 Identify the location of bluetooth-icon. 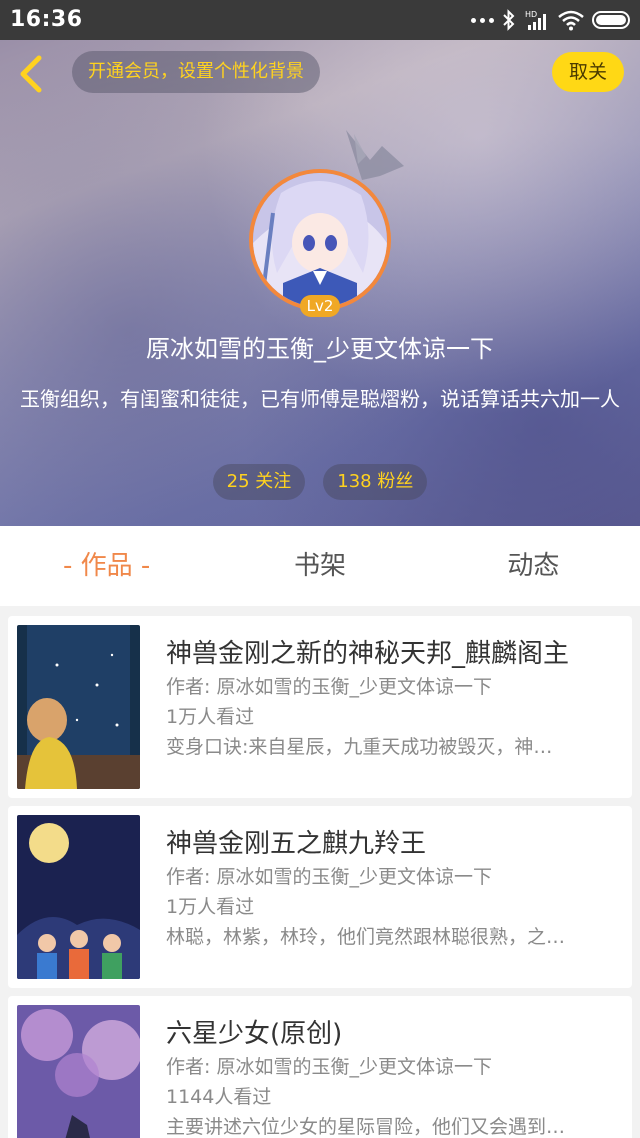
(509, 20).